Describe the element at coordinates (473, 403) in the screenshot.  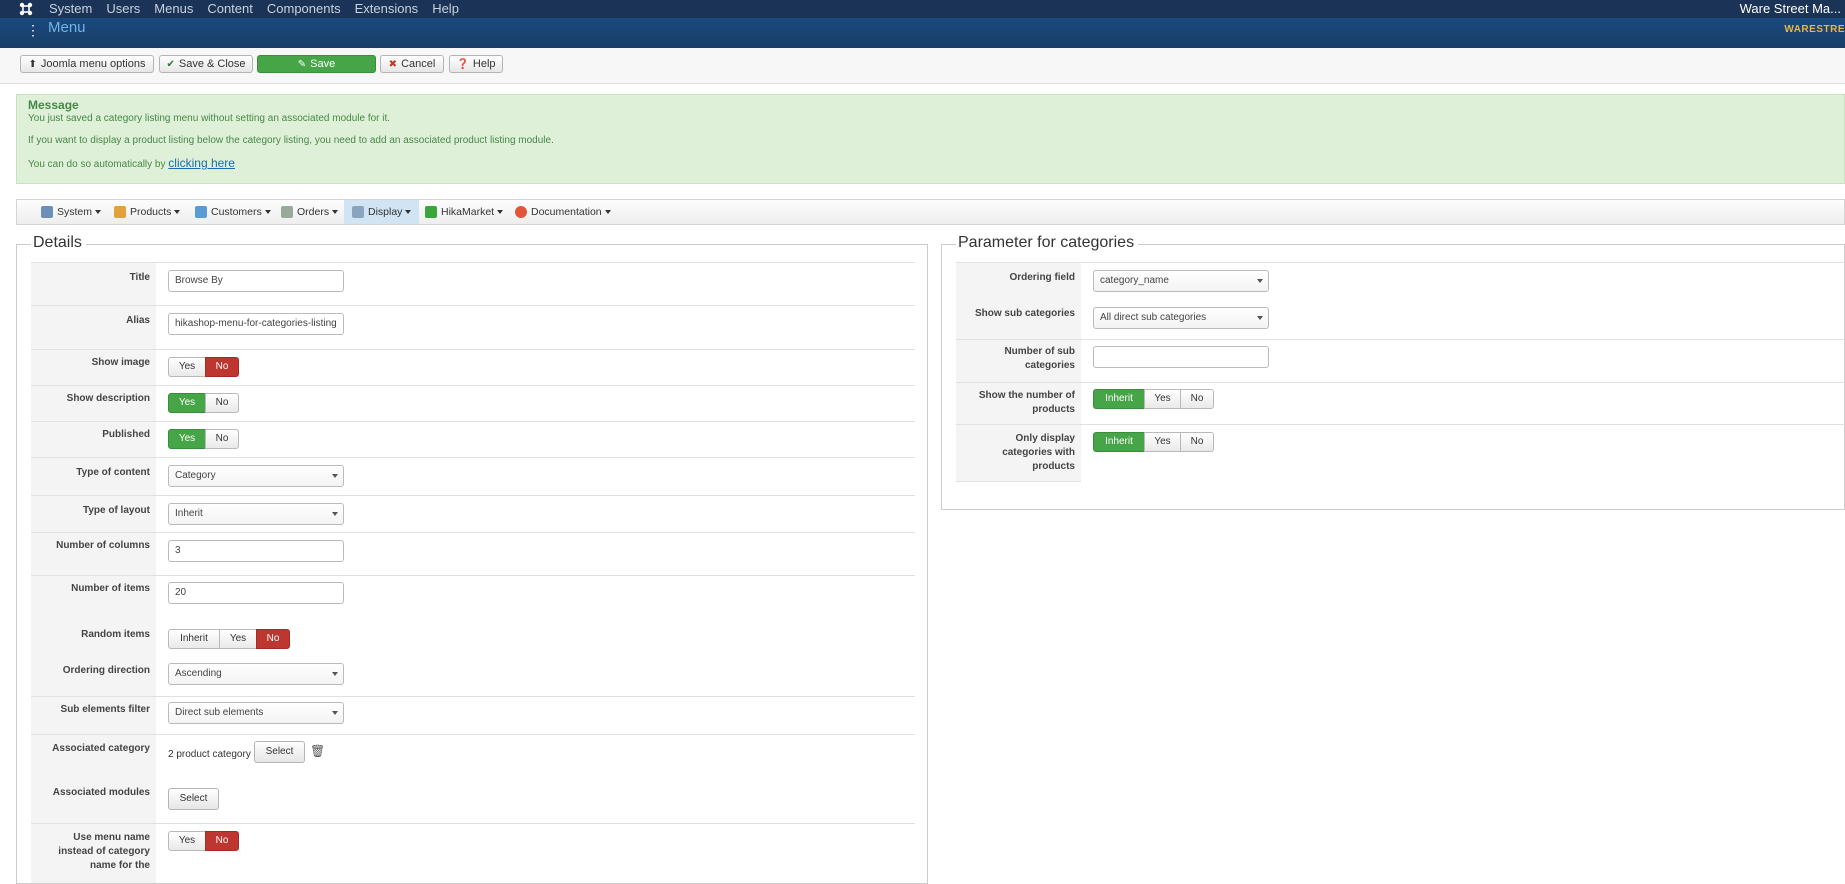
I see `show-description-row: Show description Yes No` at that location.